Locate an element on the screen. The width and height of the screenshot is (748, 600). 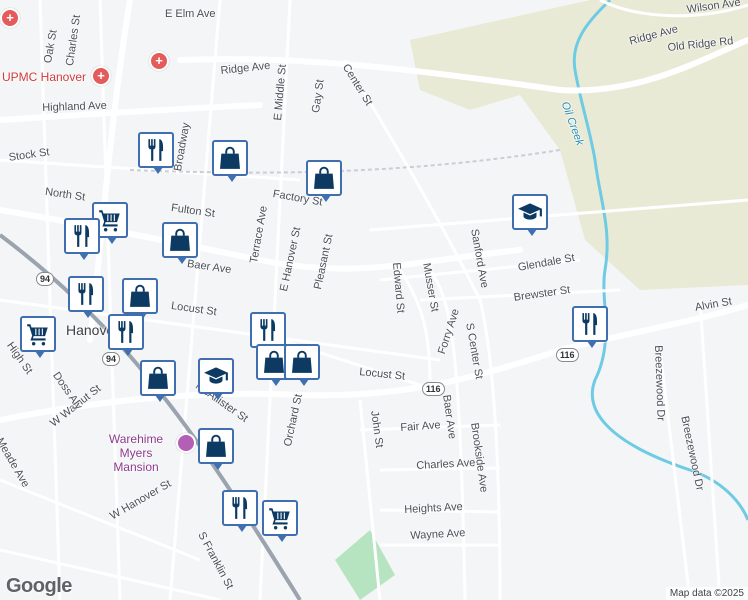
street-label-highland-ave: Highland Ave is located at coordinates (75, 106).